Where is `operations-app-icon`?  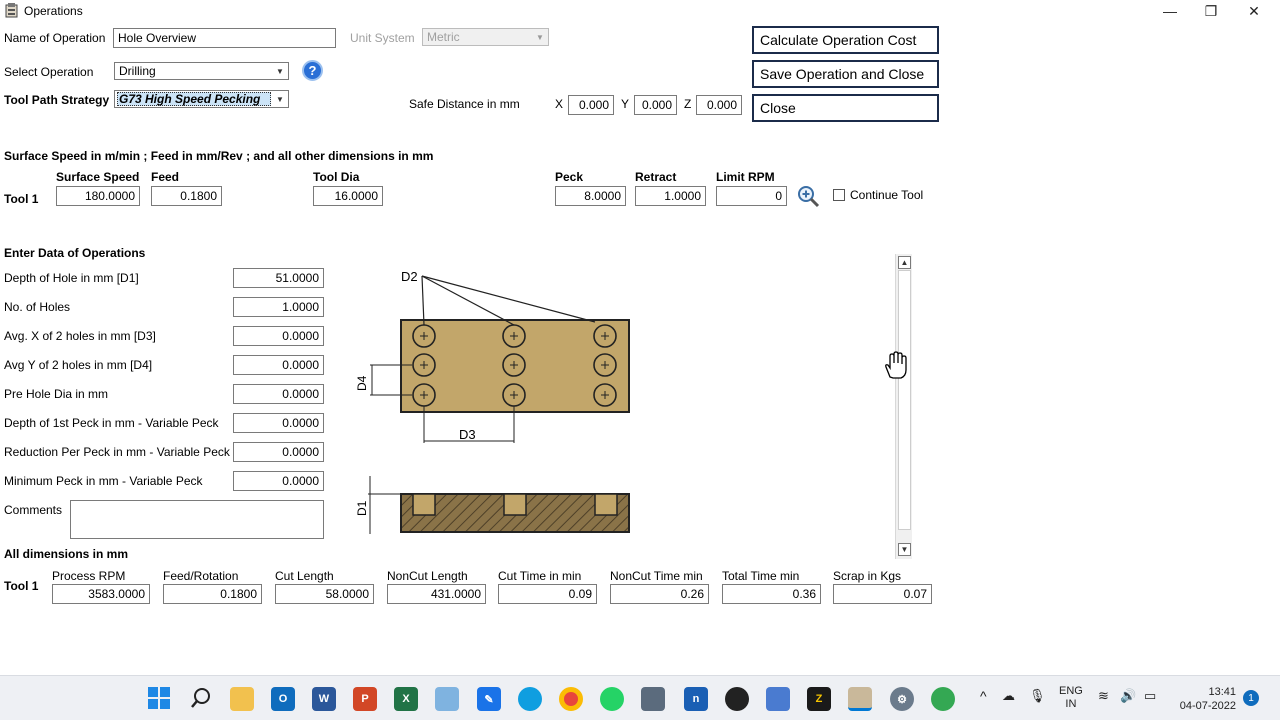
operations-app-icon is located at coordinates (860, 699).